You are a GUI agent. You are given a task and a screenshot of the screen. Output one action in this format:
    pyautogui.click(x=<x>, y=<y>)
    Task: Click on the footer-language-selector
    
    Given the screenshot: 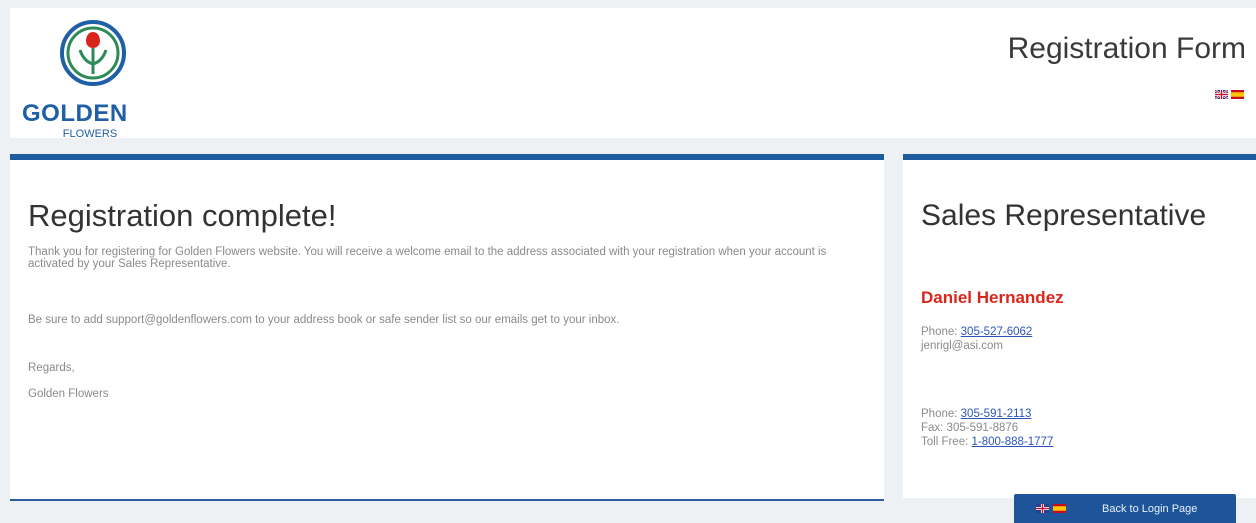 What is the action you would take?
    pyautogui.click(x=1051, y=508)
    